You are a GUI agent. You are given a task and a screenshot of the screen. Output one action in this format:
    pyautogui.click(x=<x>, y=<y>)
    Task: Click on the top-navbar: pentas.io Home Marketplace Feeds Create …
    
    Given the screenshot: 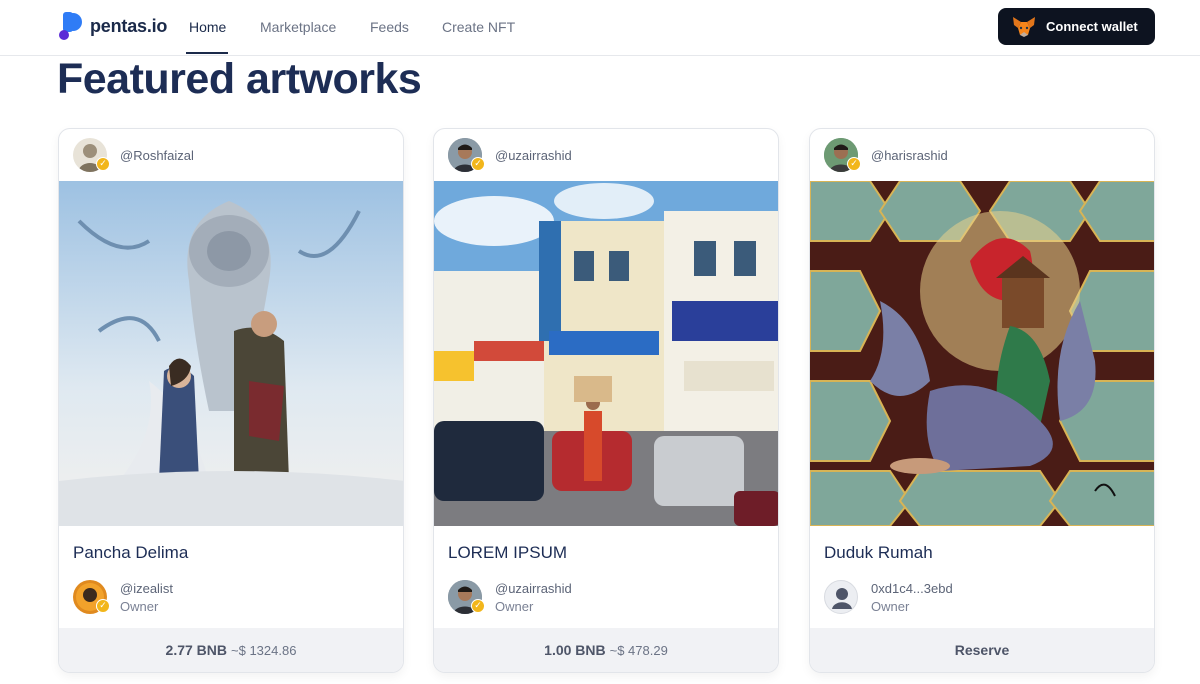 What is the action you would take?
    pyautogui.click(x=600, y=28)
    